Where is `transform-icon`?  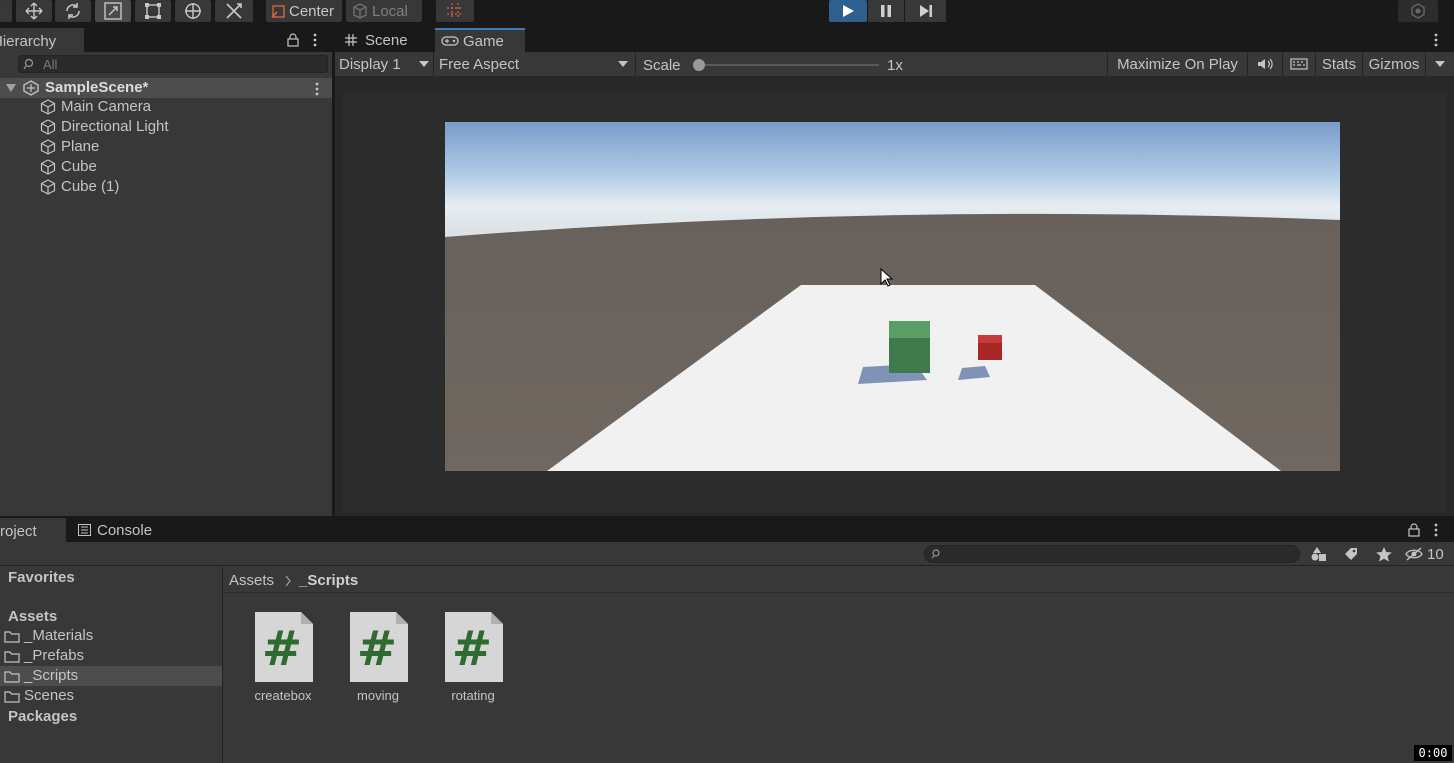 transform-icon is located at coordinates (193, 11).